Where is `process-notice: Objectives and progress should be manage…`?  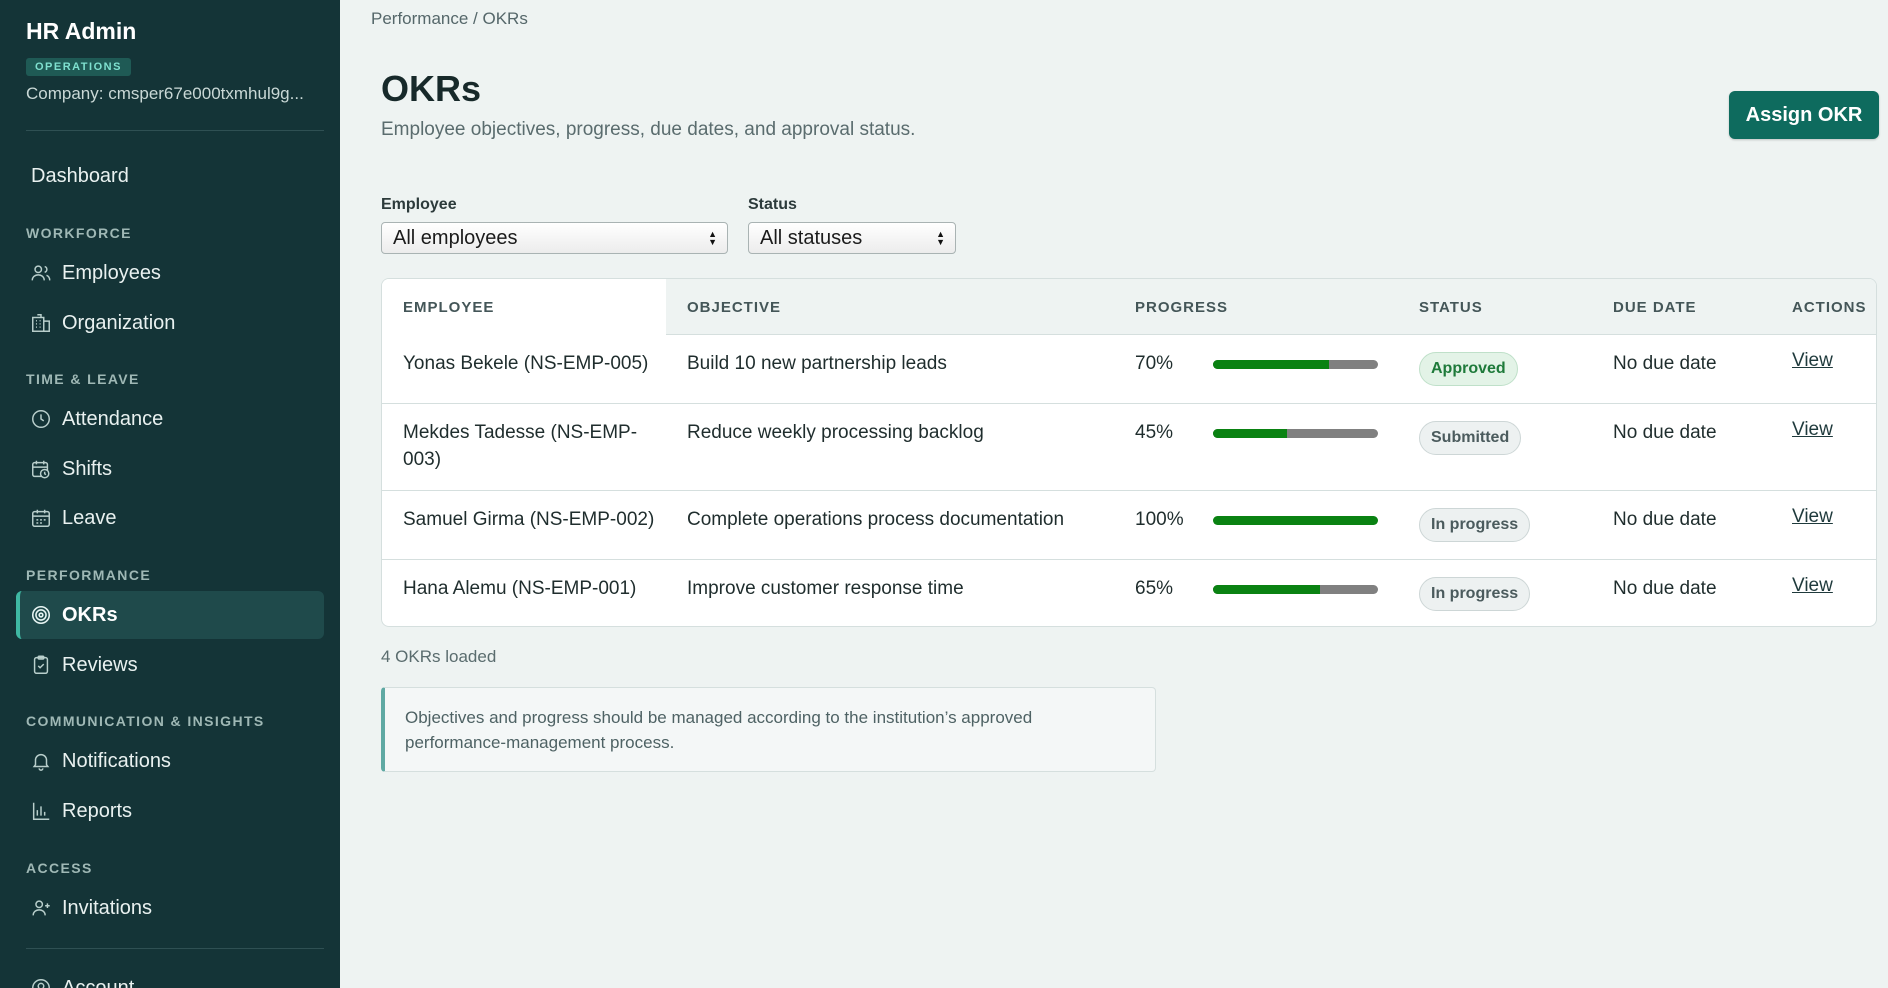 process-notice: Objectives and progress should be manage… is located at coordinates (768, 729).